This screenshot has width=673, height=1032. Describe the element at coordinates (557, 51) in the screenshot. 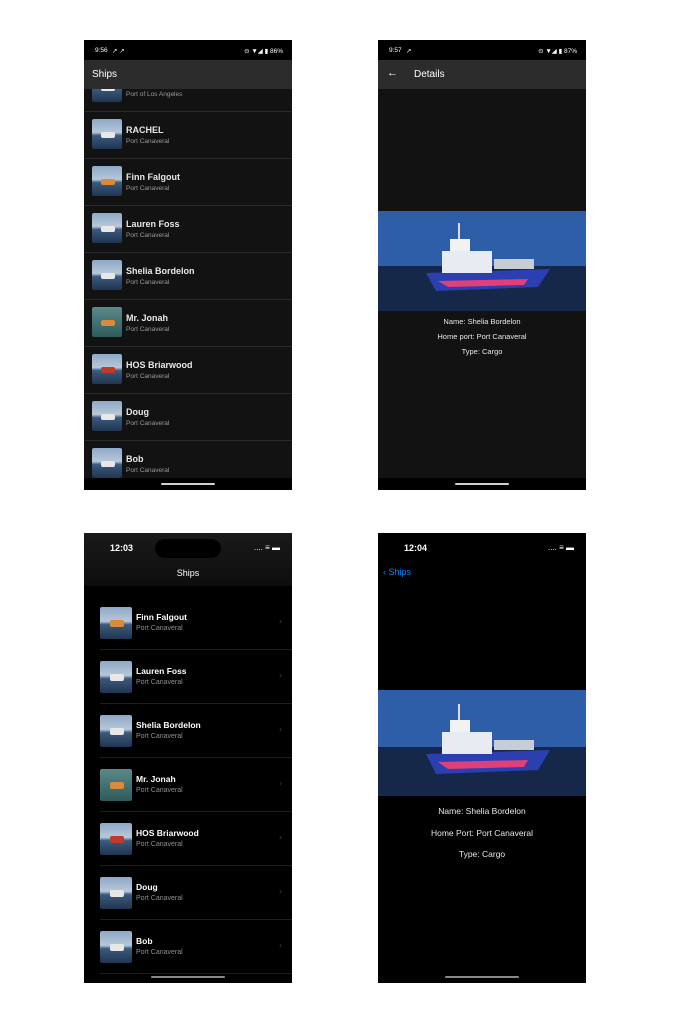

I see `status-indicators: ⊝ ▼◢ ▮ 87%` at that location.